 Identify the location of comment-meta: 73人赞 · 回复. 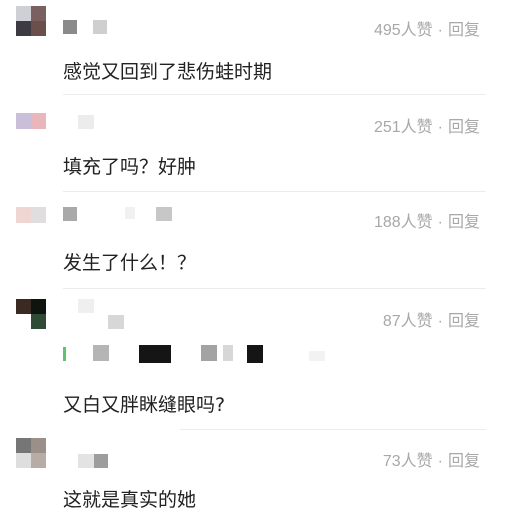
(431, 459).